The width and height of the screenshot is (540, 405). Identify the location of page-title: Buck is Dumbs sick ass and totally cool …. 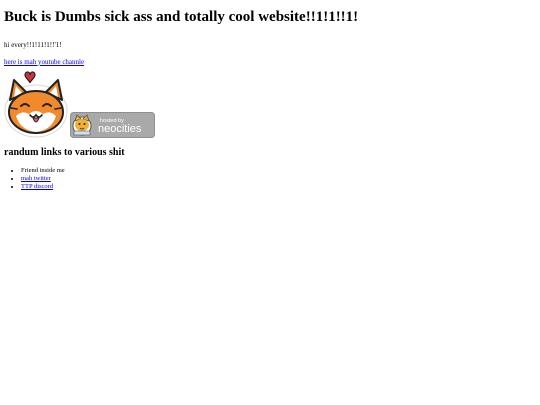
(181, 17).